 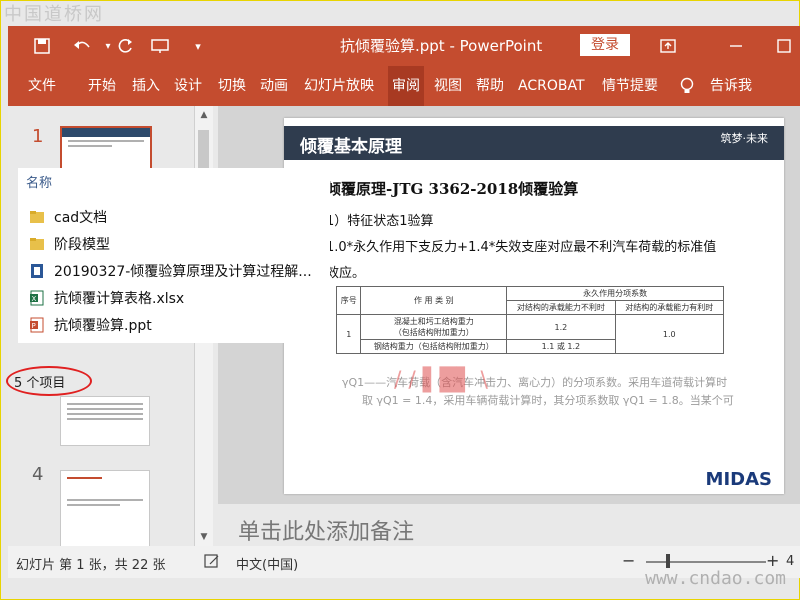 What do you see at coordinates (267, 563) in the screenshot?
I see `language-indicator: 中文(中国)` at bounding box center [267, 563].